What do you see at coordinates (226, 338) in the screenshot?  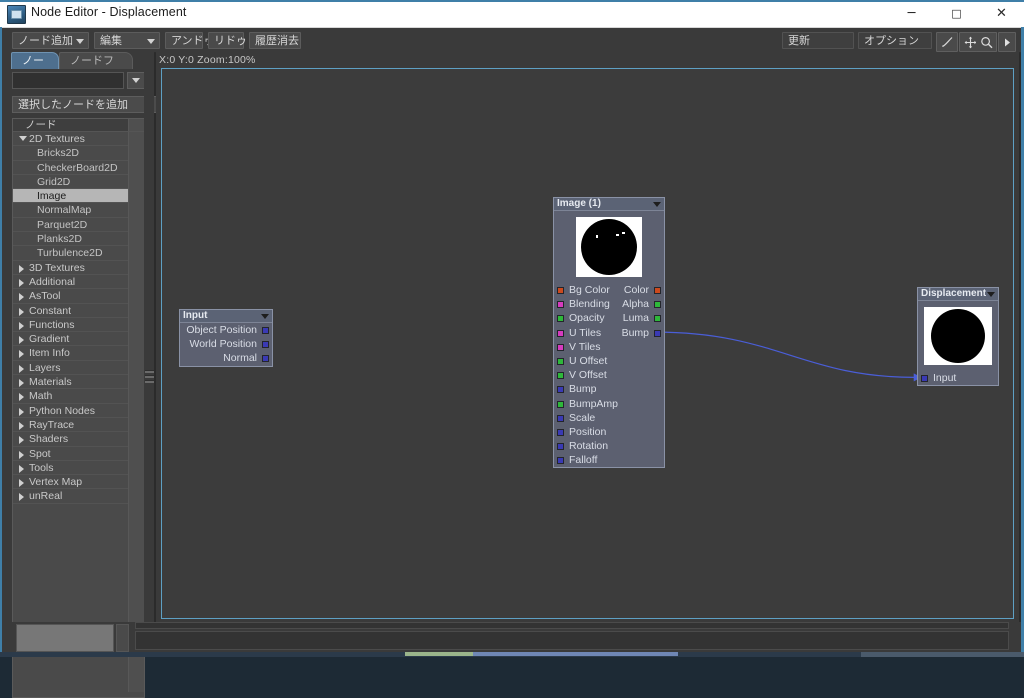 I see `node-input: Input Object Position World Position Normal` at bounding box center [226, 338].